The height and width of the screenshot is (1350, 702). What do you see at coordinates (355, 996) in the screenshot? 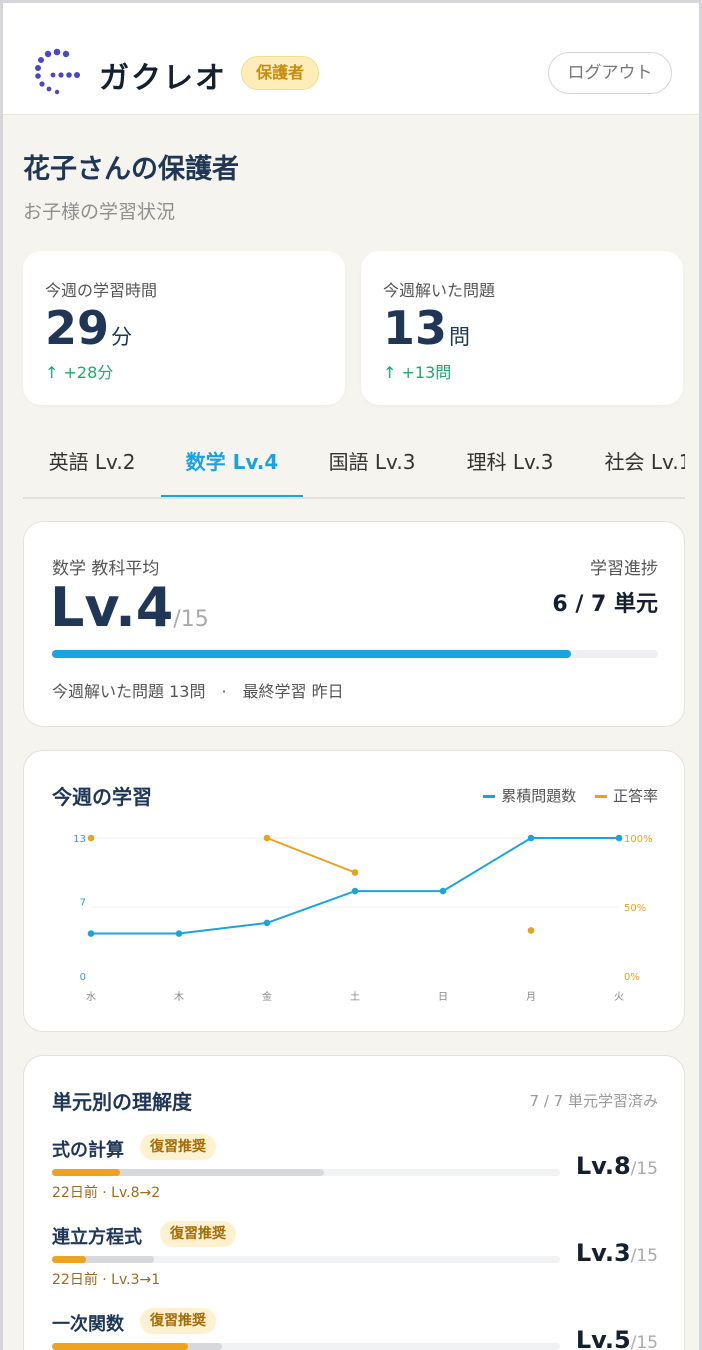
I see `x-axis-tick-label: 土` at bounding box center [355, 996].